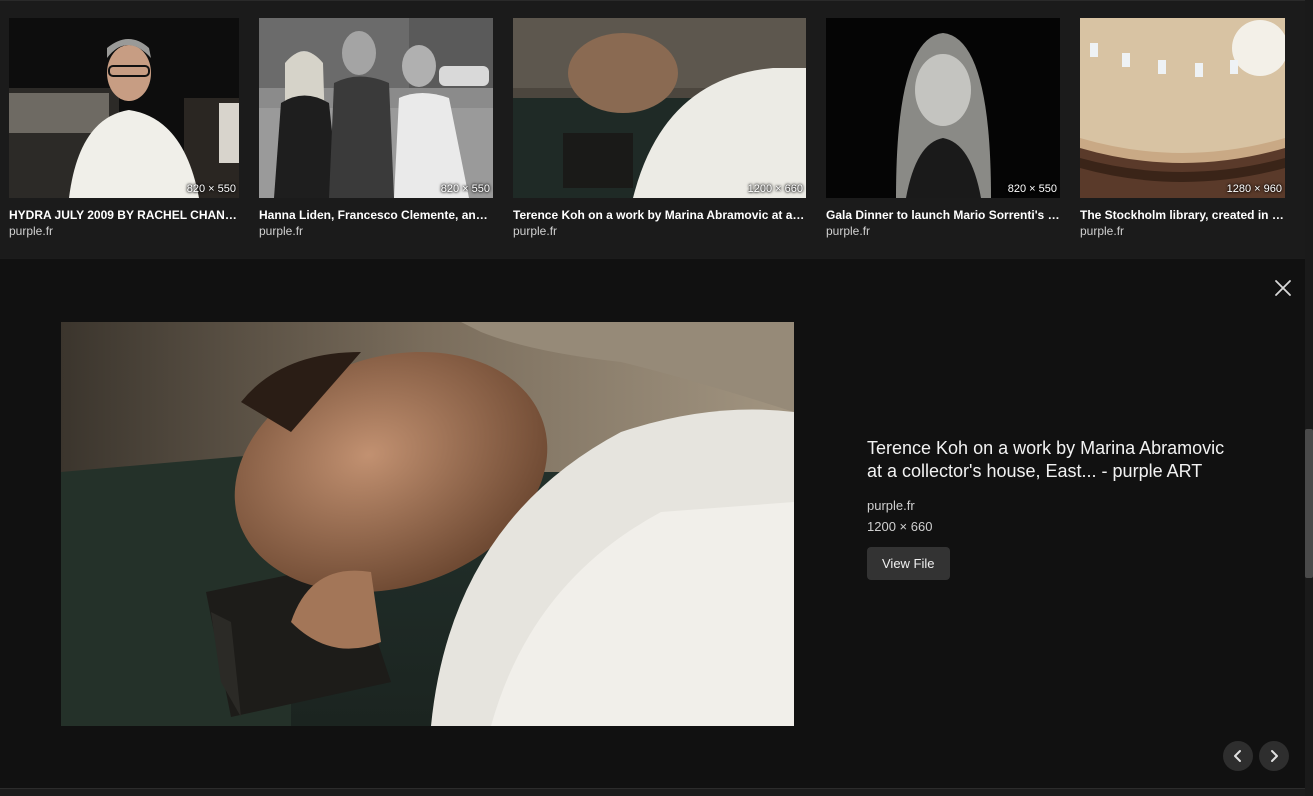 The width and height of the screenshot is (1313, 796). I want to click on chevron-right-icon, so click(1274, 756).